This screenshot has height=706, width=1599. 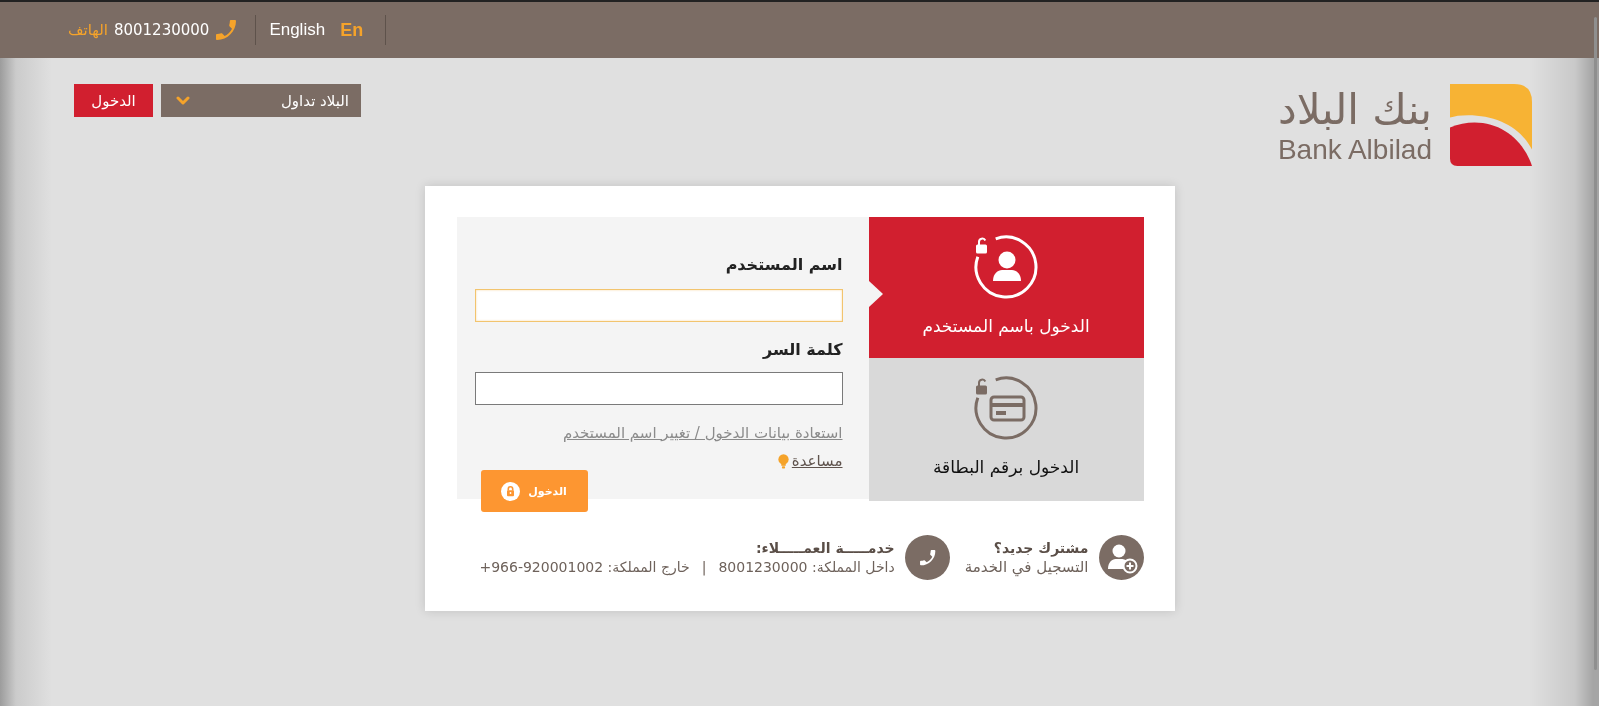 I want to click on phone-label: الهاتف, so click(x=88, y=30).